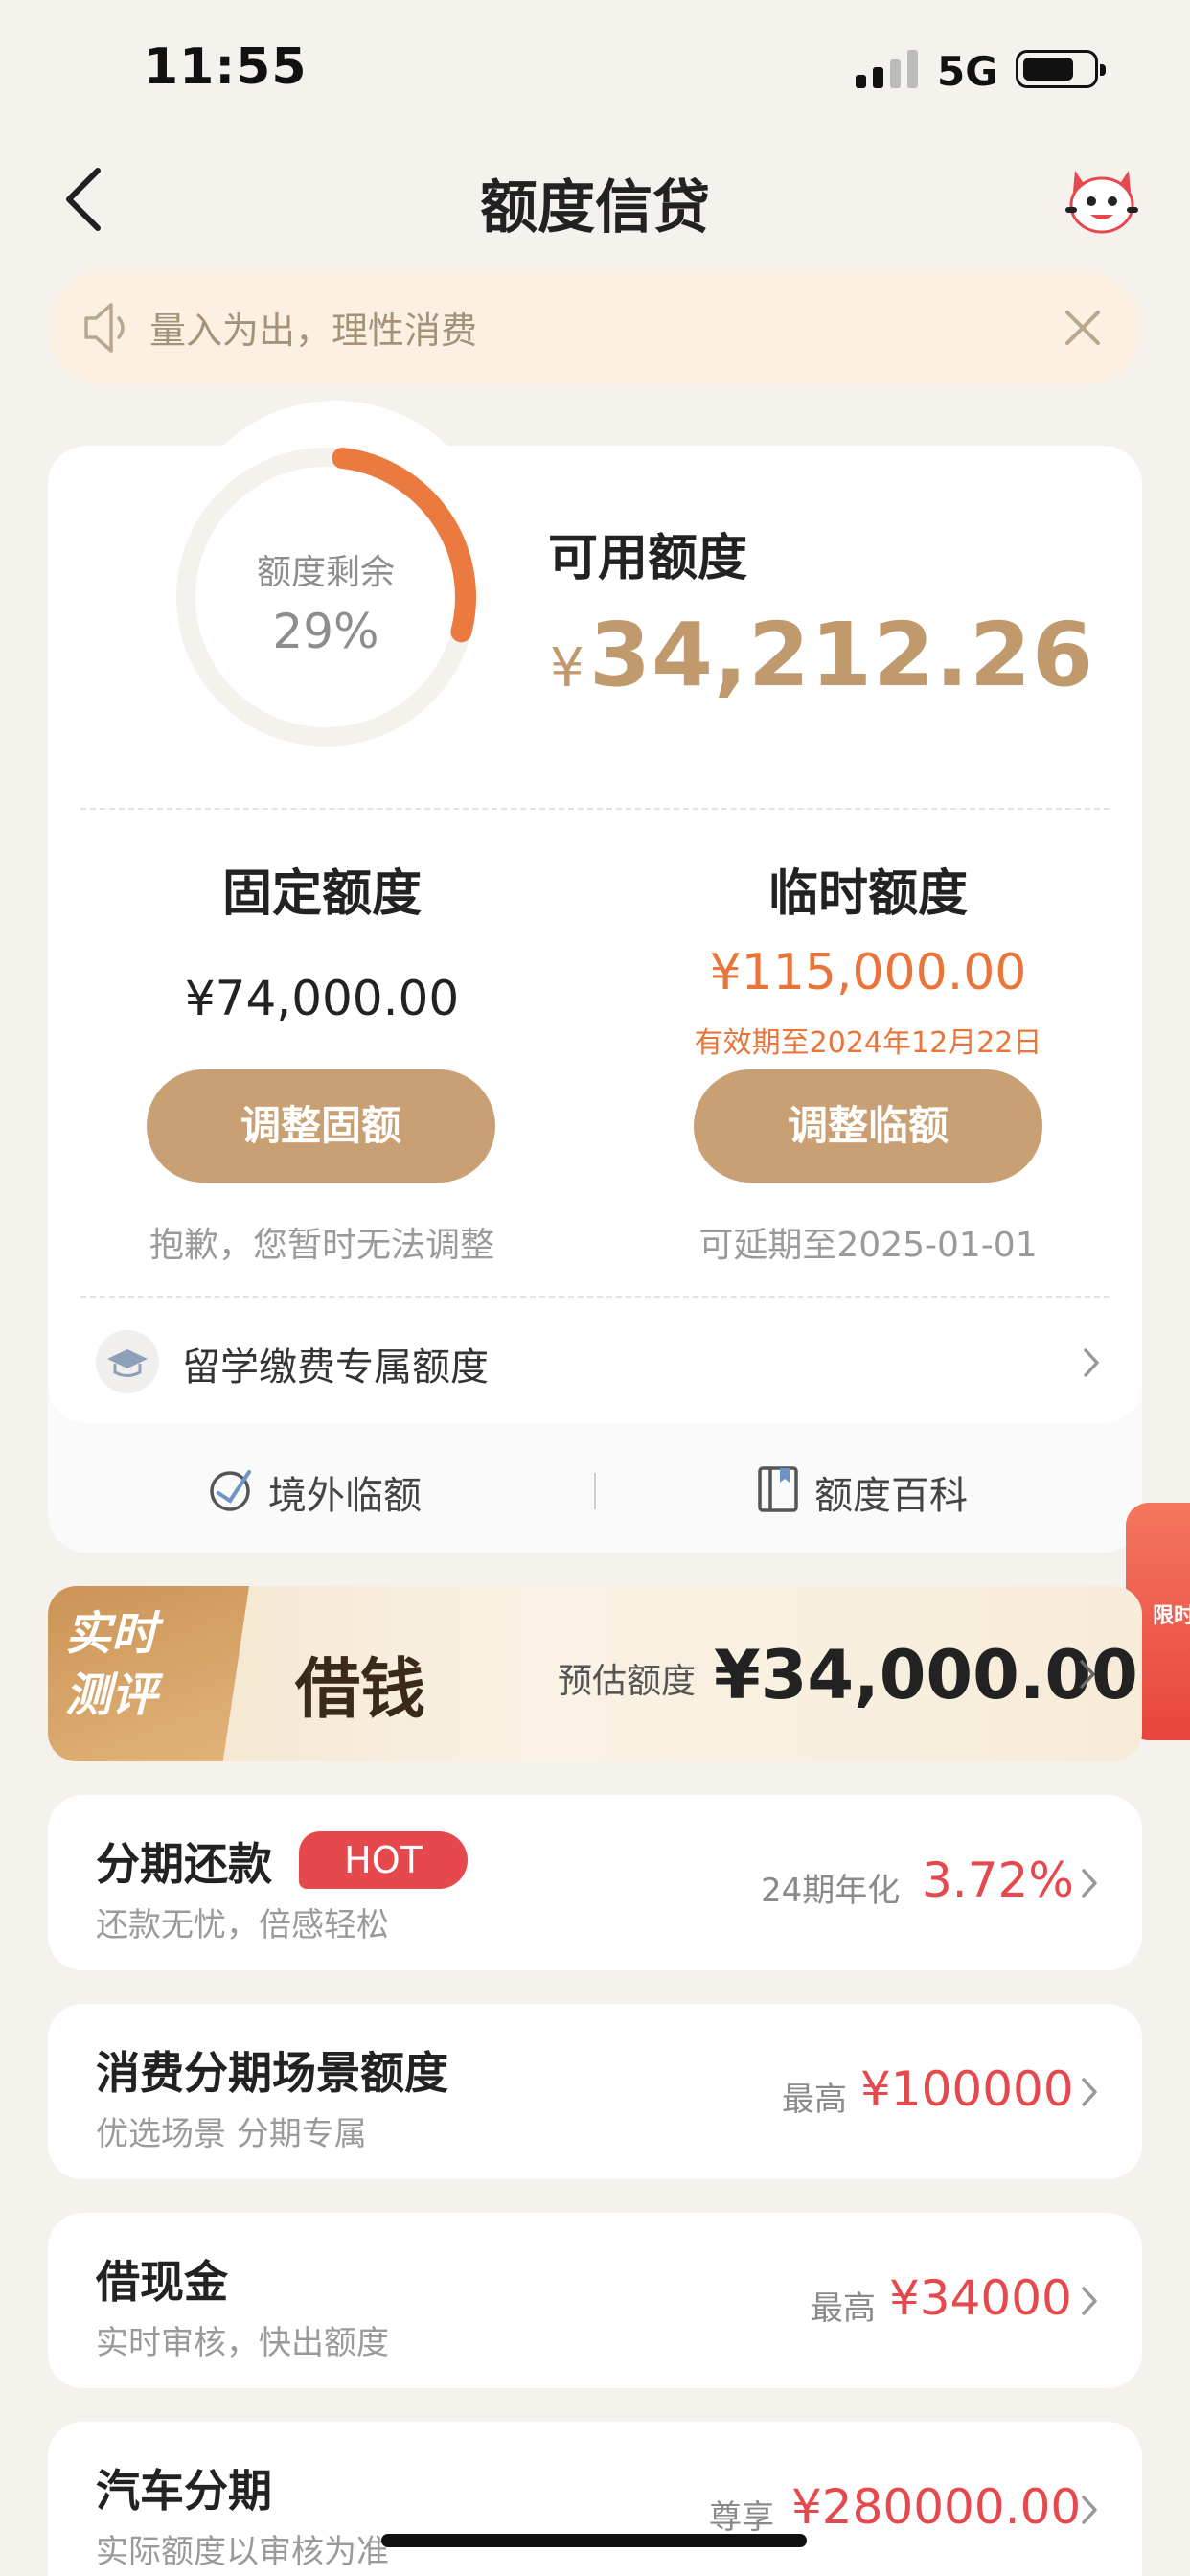 The height and width of the screenshot is (2576, 1190). I want to click on cellular-signal-icon, so click(889, 69).